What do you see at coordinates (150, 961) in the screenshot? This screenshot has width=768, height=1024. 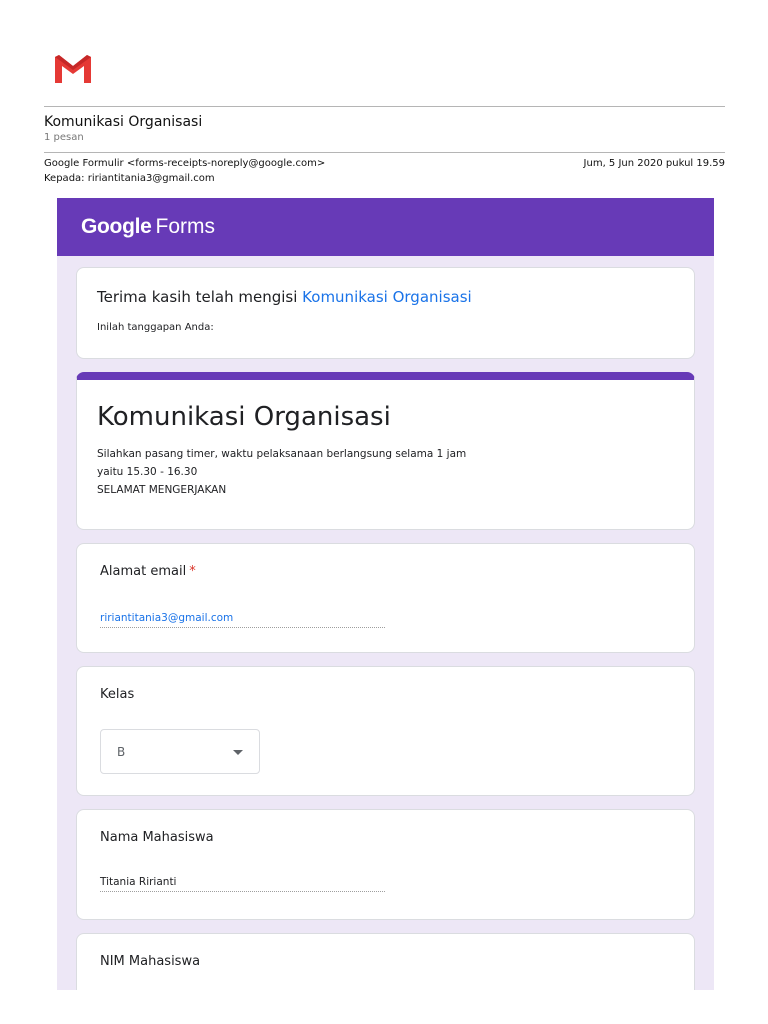 I see `question-label: NIM Mahasiswa` at bounding box center [150, 961].